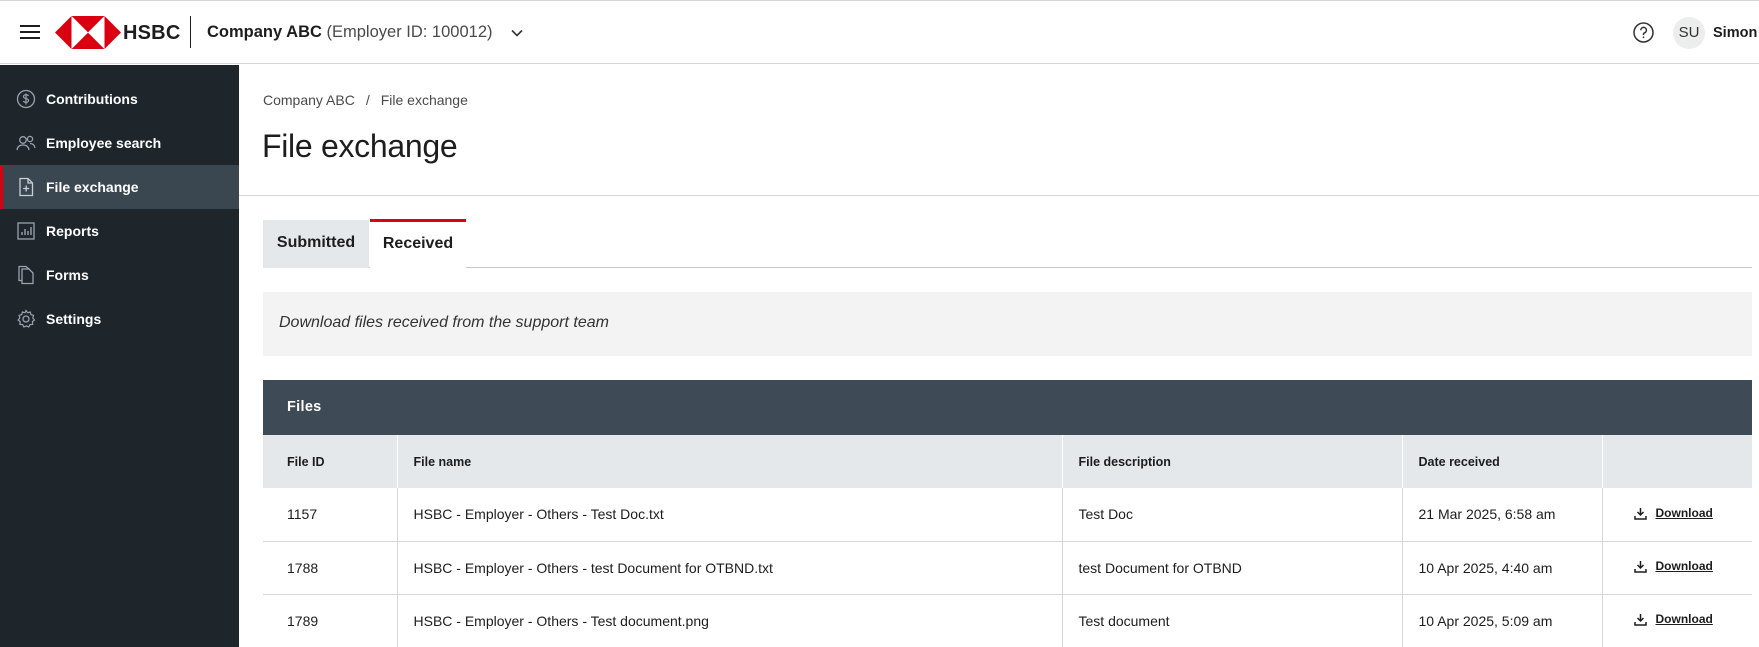 The height and width of the screenshot is (647, 1759). I want to click on sidebar-item-employee-search: Employee search, so click(119, 143).